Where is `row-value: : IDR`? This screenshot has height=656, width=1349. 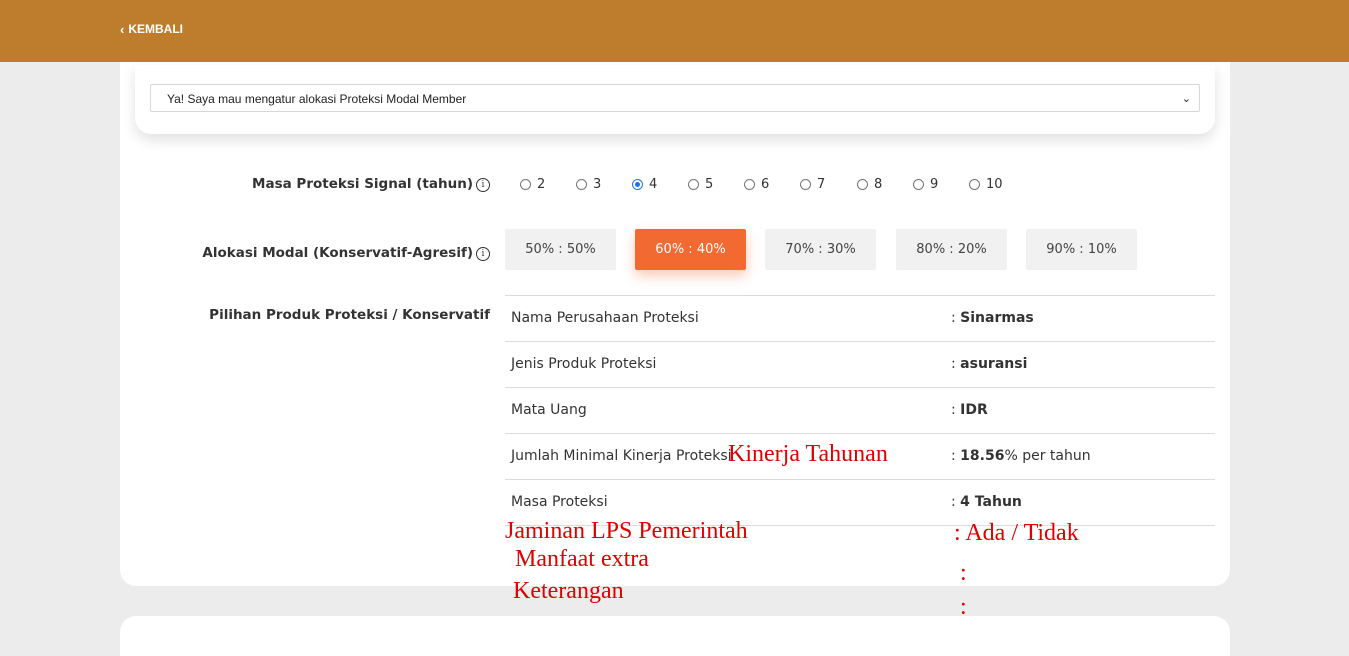
row-value: : IDR is located at coordinates (969, 410).